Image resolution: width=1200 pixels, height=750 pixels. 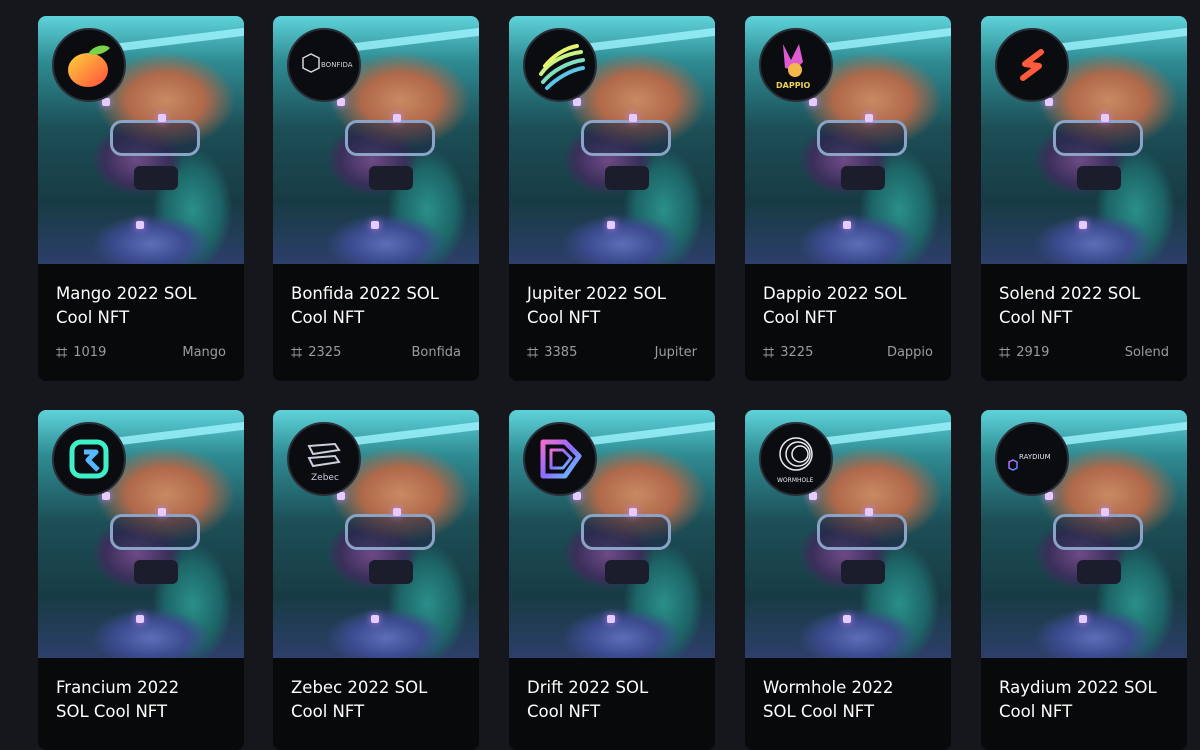 I want to click on nft-number: 1019, so click(x=90, y=352).